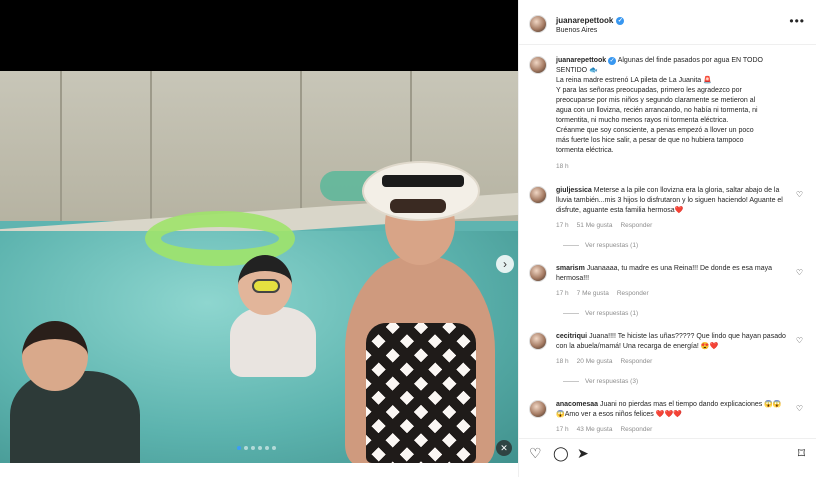  What do you see at coordinates (577, 70) in the screenshot?
I see `caption-line: SENTIDO 🐟` at bounding box center [577, 70].